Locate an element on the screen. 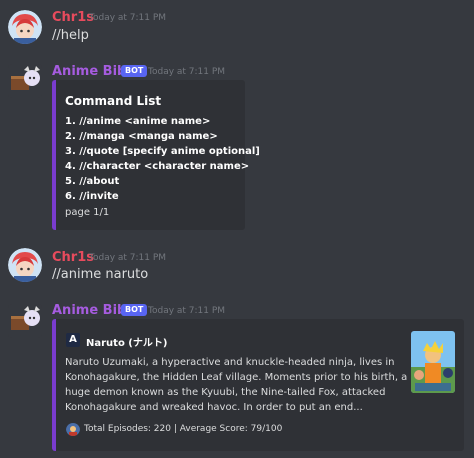 This screenshot has width=474, height=458. command-item: 5. //about is located at coordinates (92, 181).